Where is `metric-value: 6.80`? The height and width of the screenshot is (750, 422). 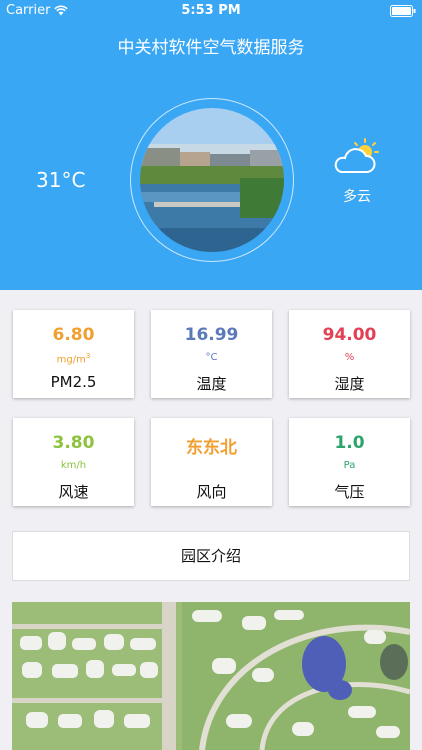
metric-value: 6.80 is located at coordinates (73, 335).